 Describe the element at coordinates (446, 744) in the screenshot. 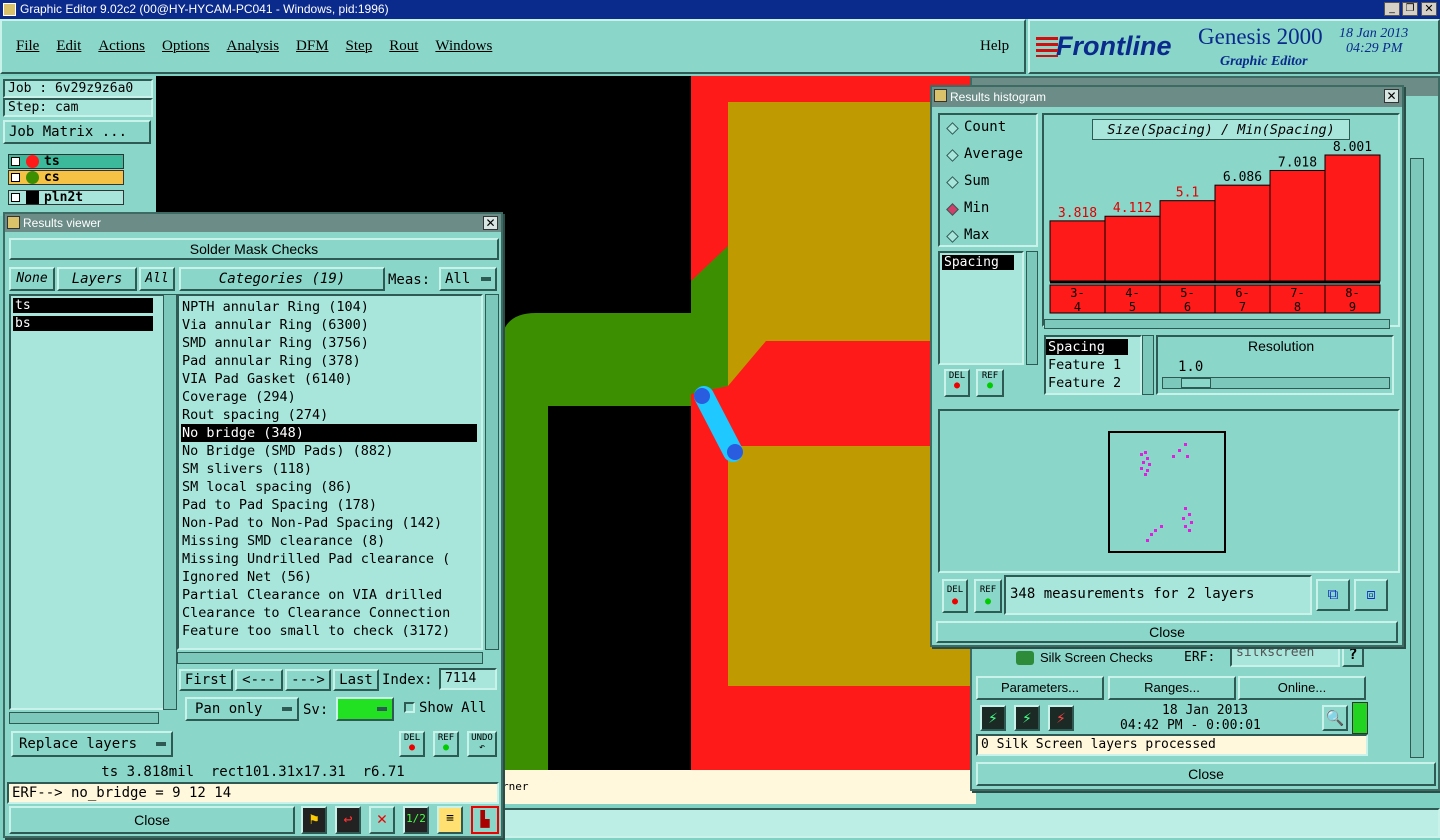

I see `ref-button: REF ●` at that location.